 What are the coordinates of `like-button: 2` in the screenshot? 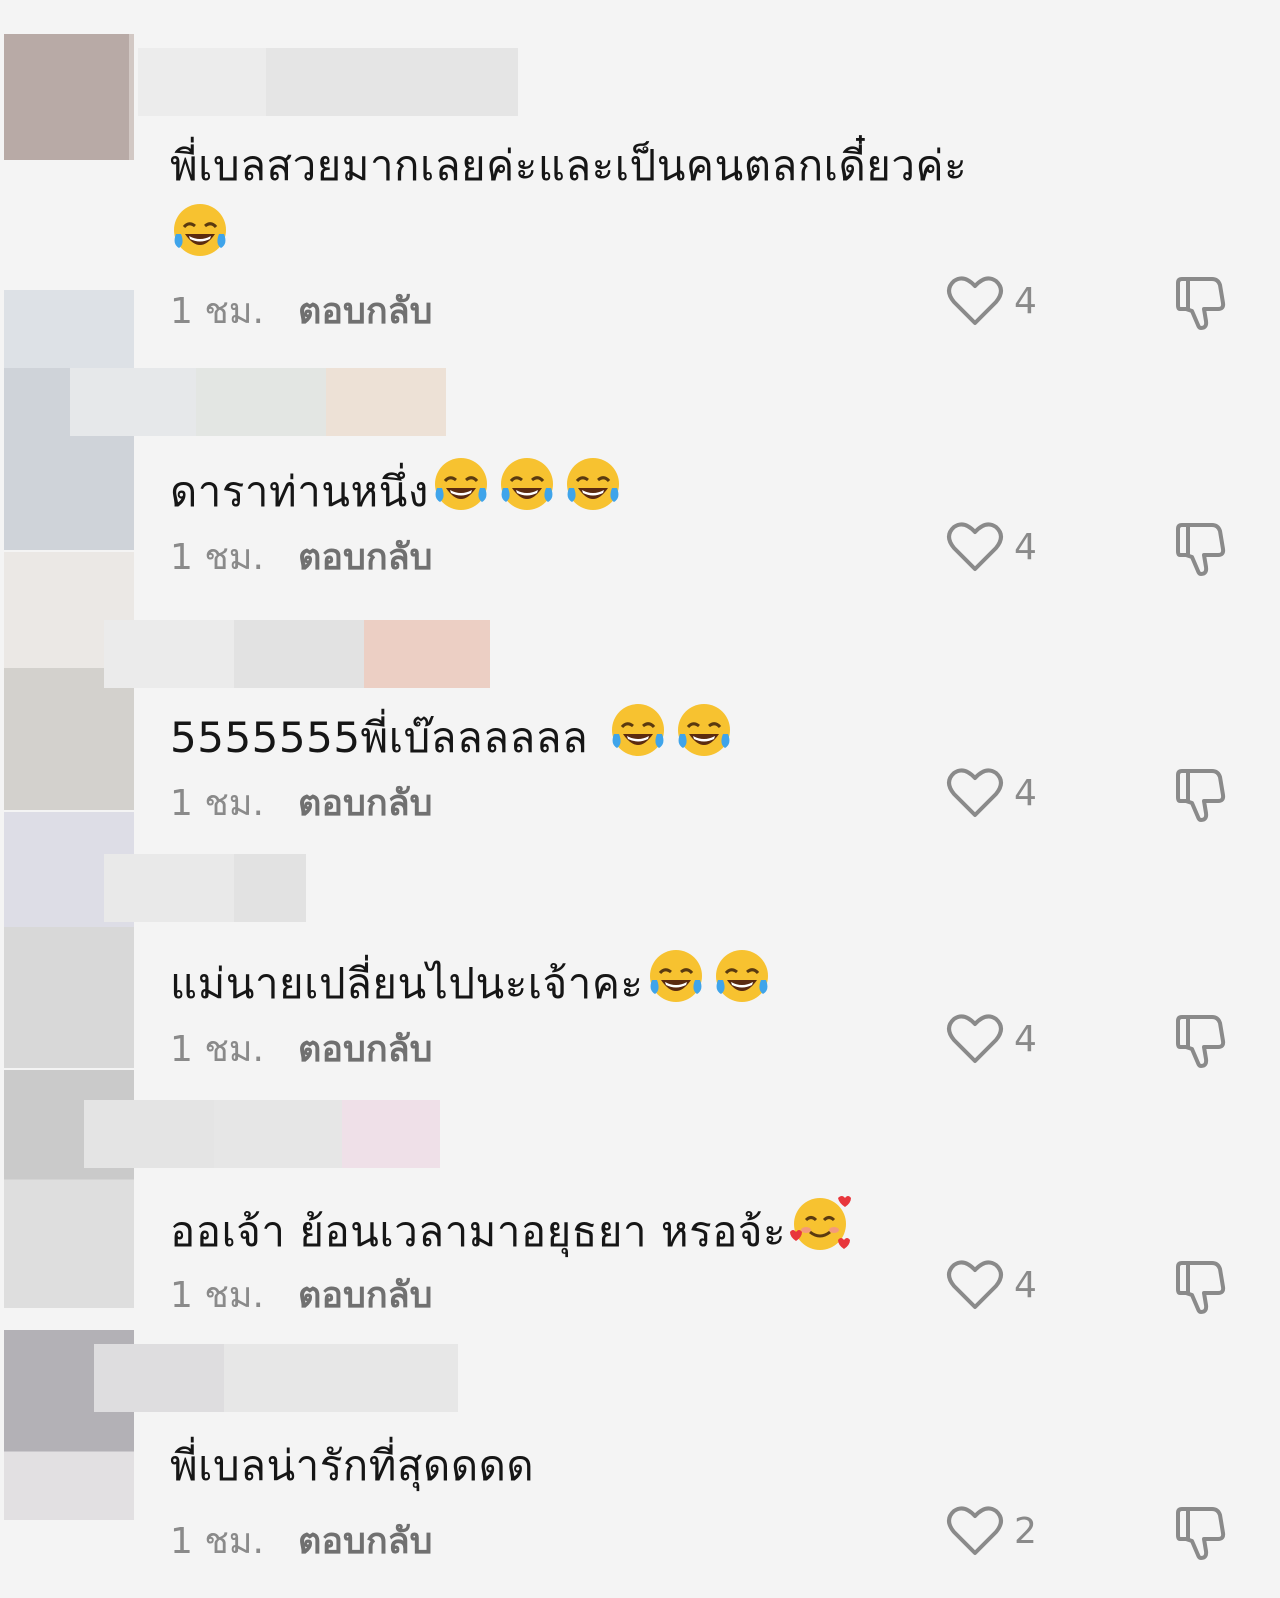 It's located at (991, 1531).